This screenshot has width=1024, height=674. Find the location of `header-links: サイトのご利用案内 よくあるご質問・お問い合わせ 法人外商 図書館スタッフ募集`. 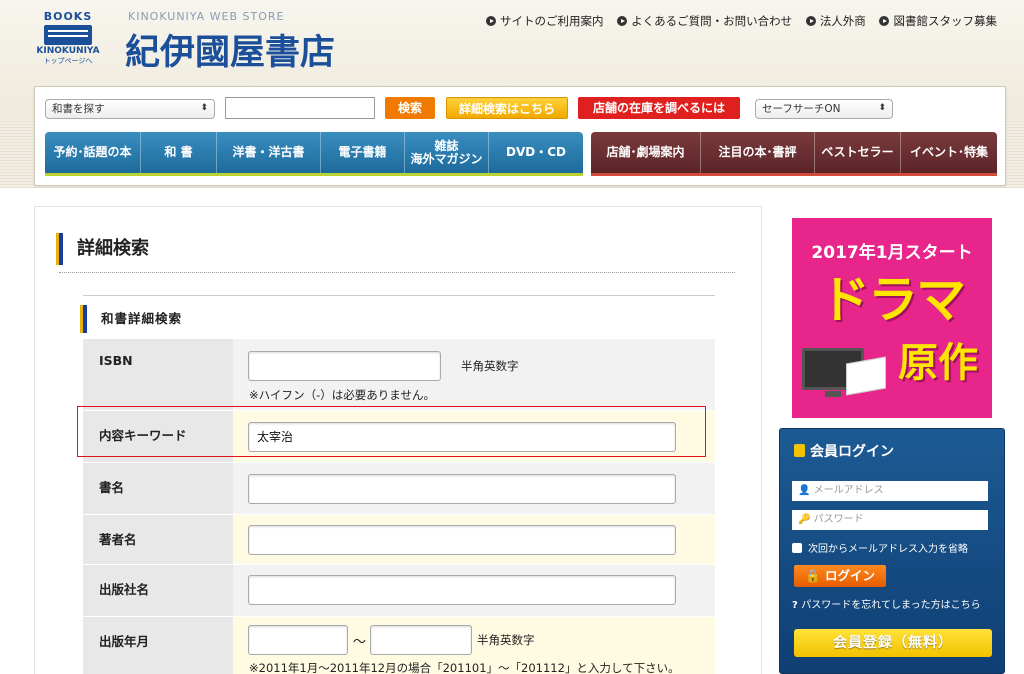

header-links: サイトのご利用案内 よくあるご質問・お問い合わせ 法人外商 図書館スタッフ募集 is located at coordinates (746, 21).